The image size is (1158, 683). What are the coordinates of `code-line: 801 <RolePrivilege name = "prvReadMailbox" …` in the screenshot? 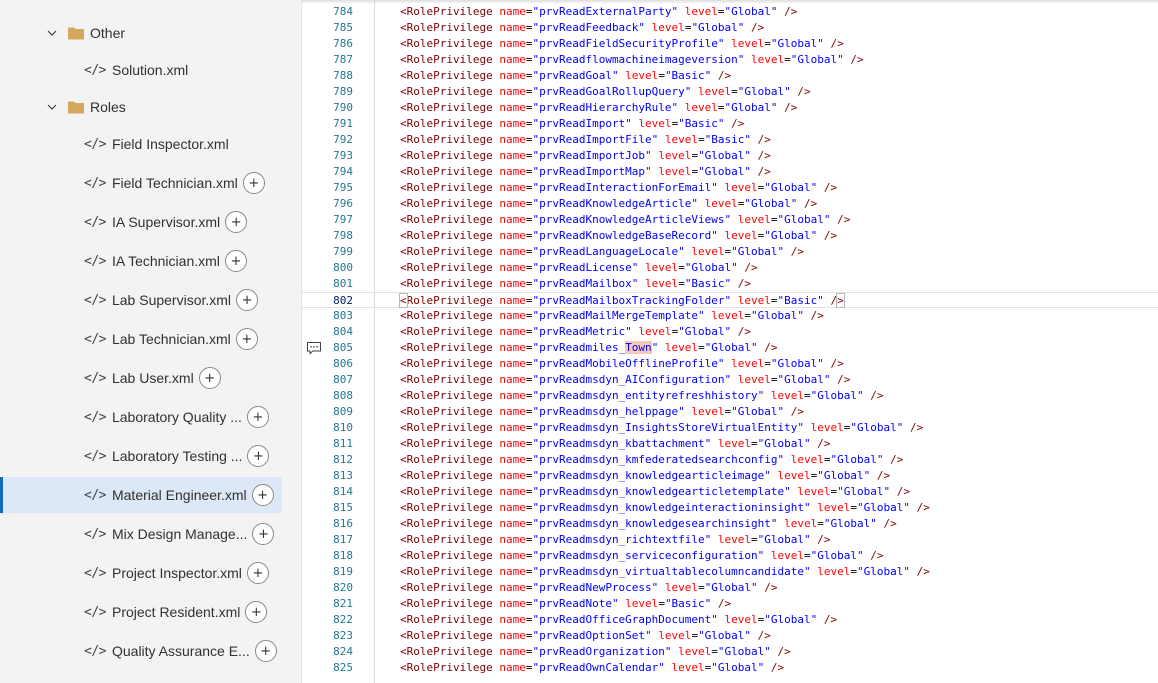 It's located at (730, 284).